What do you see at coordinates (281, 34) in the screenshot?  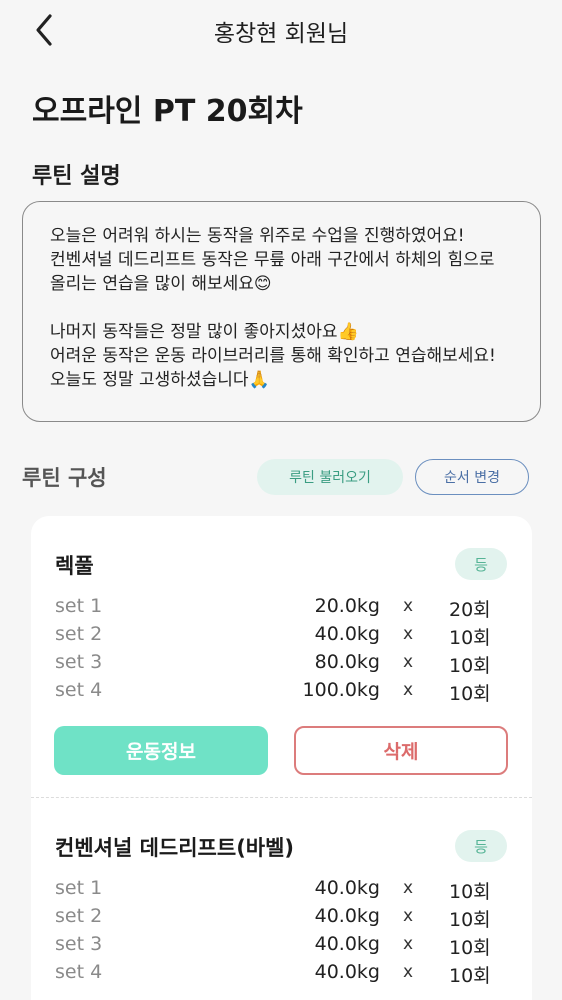 I see `header-title: 홍창현 회원님` at bounding box center [281, 34].